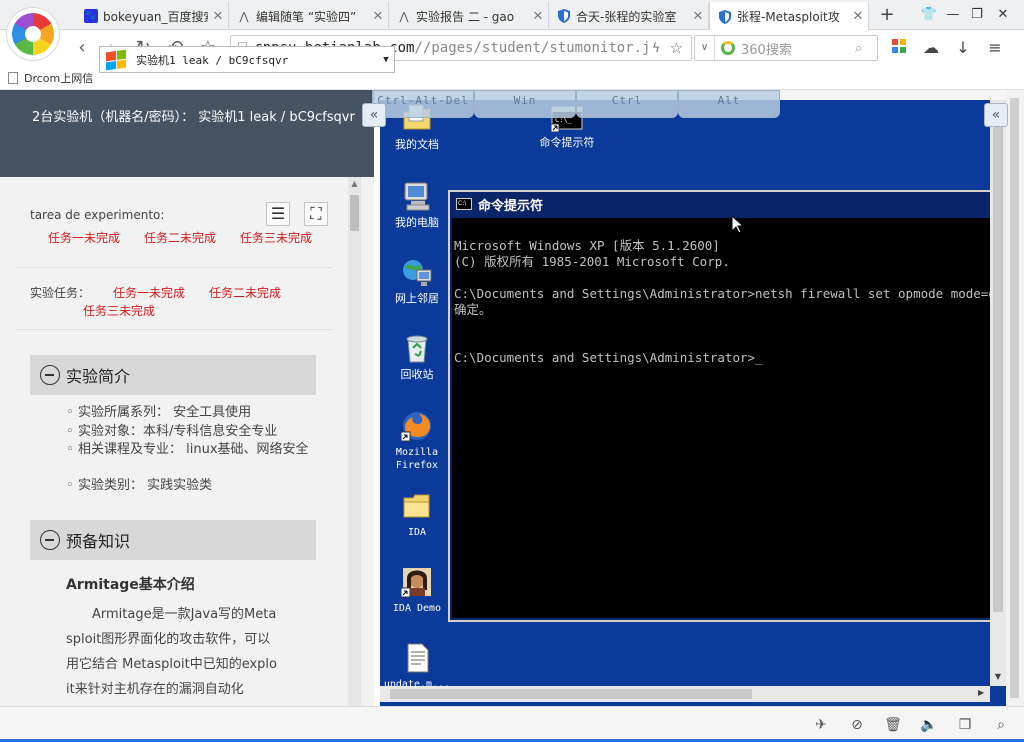 The image size is (1024, 742). What do you see at coordinates (417, 204) in the screenshot?
I see `desktop-icon-my-computer: 我的电脑` at bounding box center [417, 204].